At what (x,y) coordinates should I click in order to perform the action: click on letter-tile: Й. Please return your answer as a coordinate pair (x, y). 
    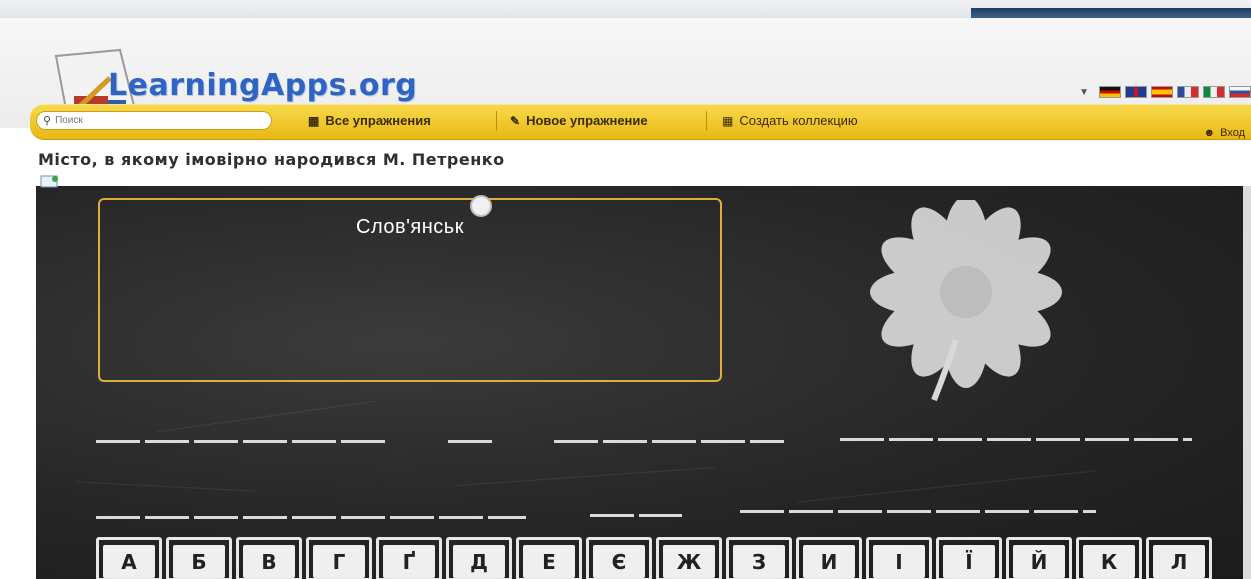
    Looking at the image, I should click on (1039, 558).